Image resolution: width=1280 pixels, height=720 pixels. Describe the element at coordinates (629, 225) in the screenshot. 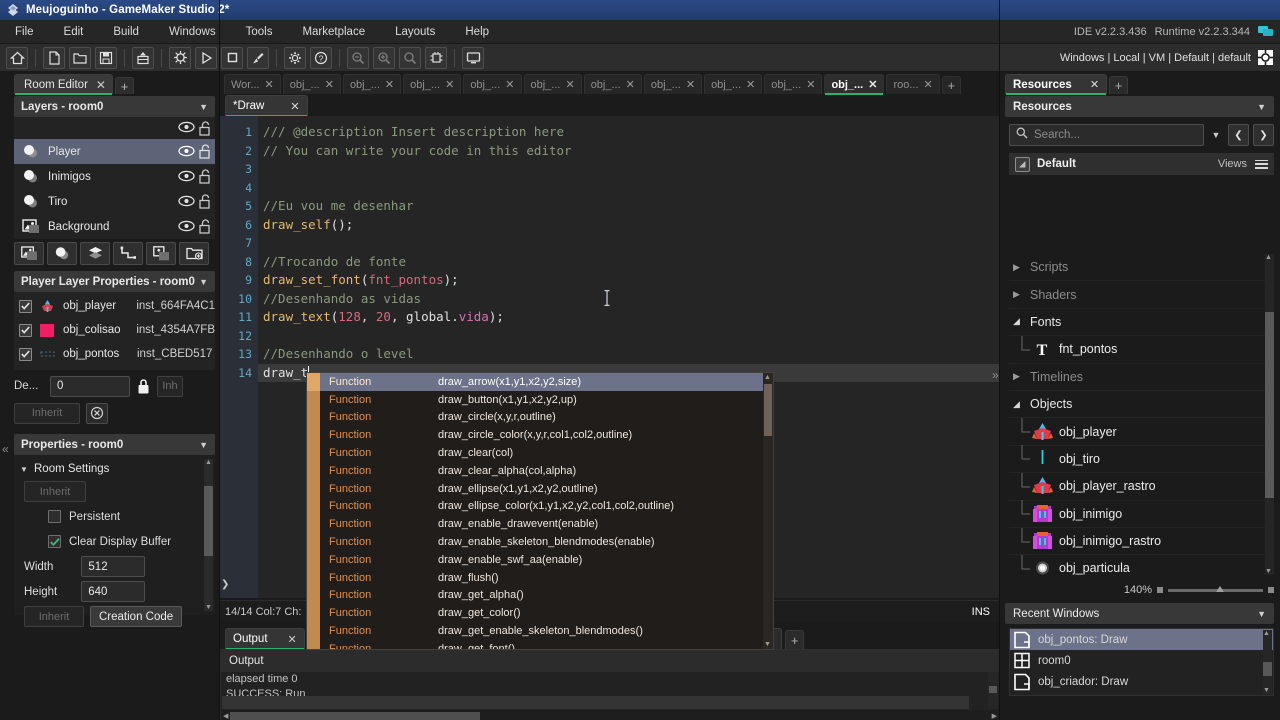

I see `code-line: draw_self();` at that location.